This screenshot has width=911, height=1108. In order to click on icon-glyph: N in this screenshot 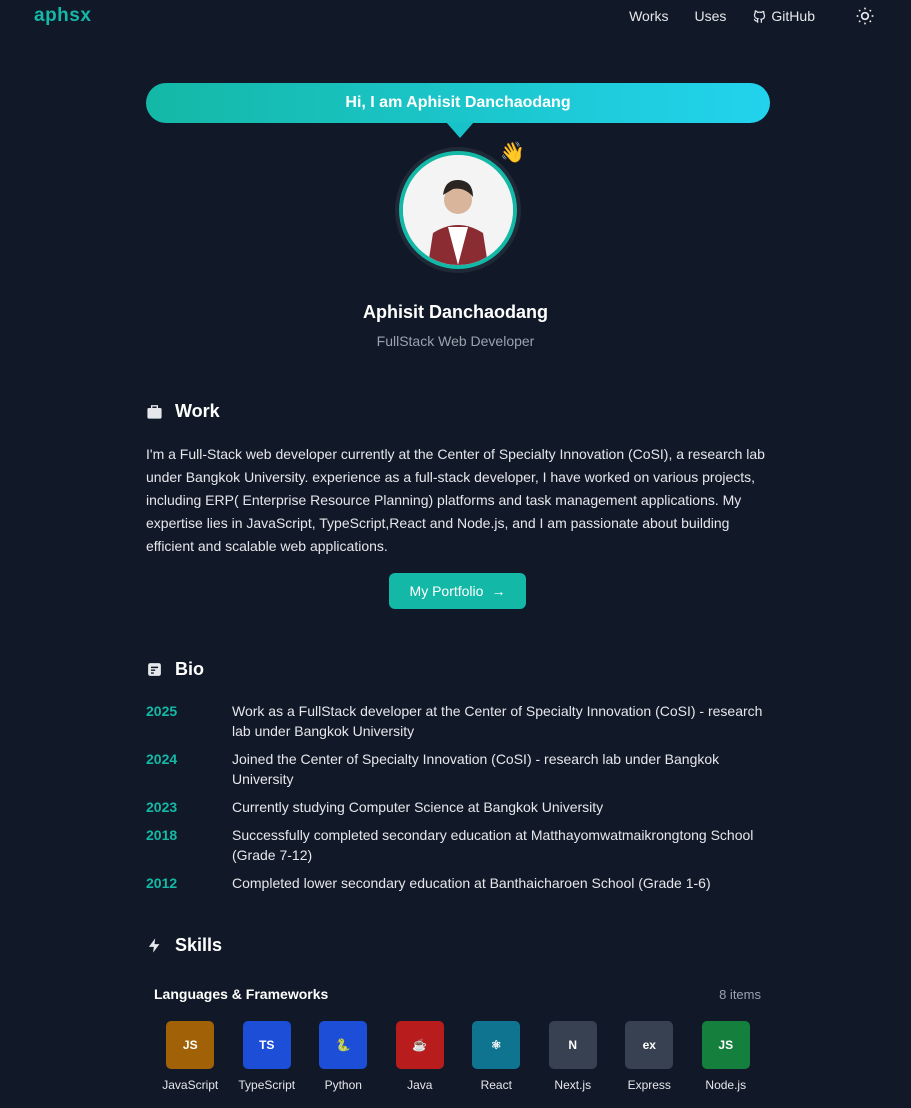, I will do `click(573, 1045)`.